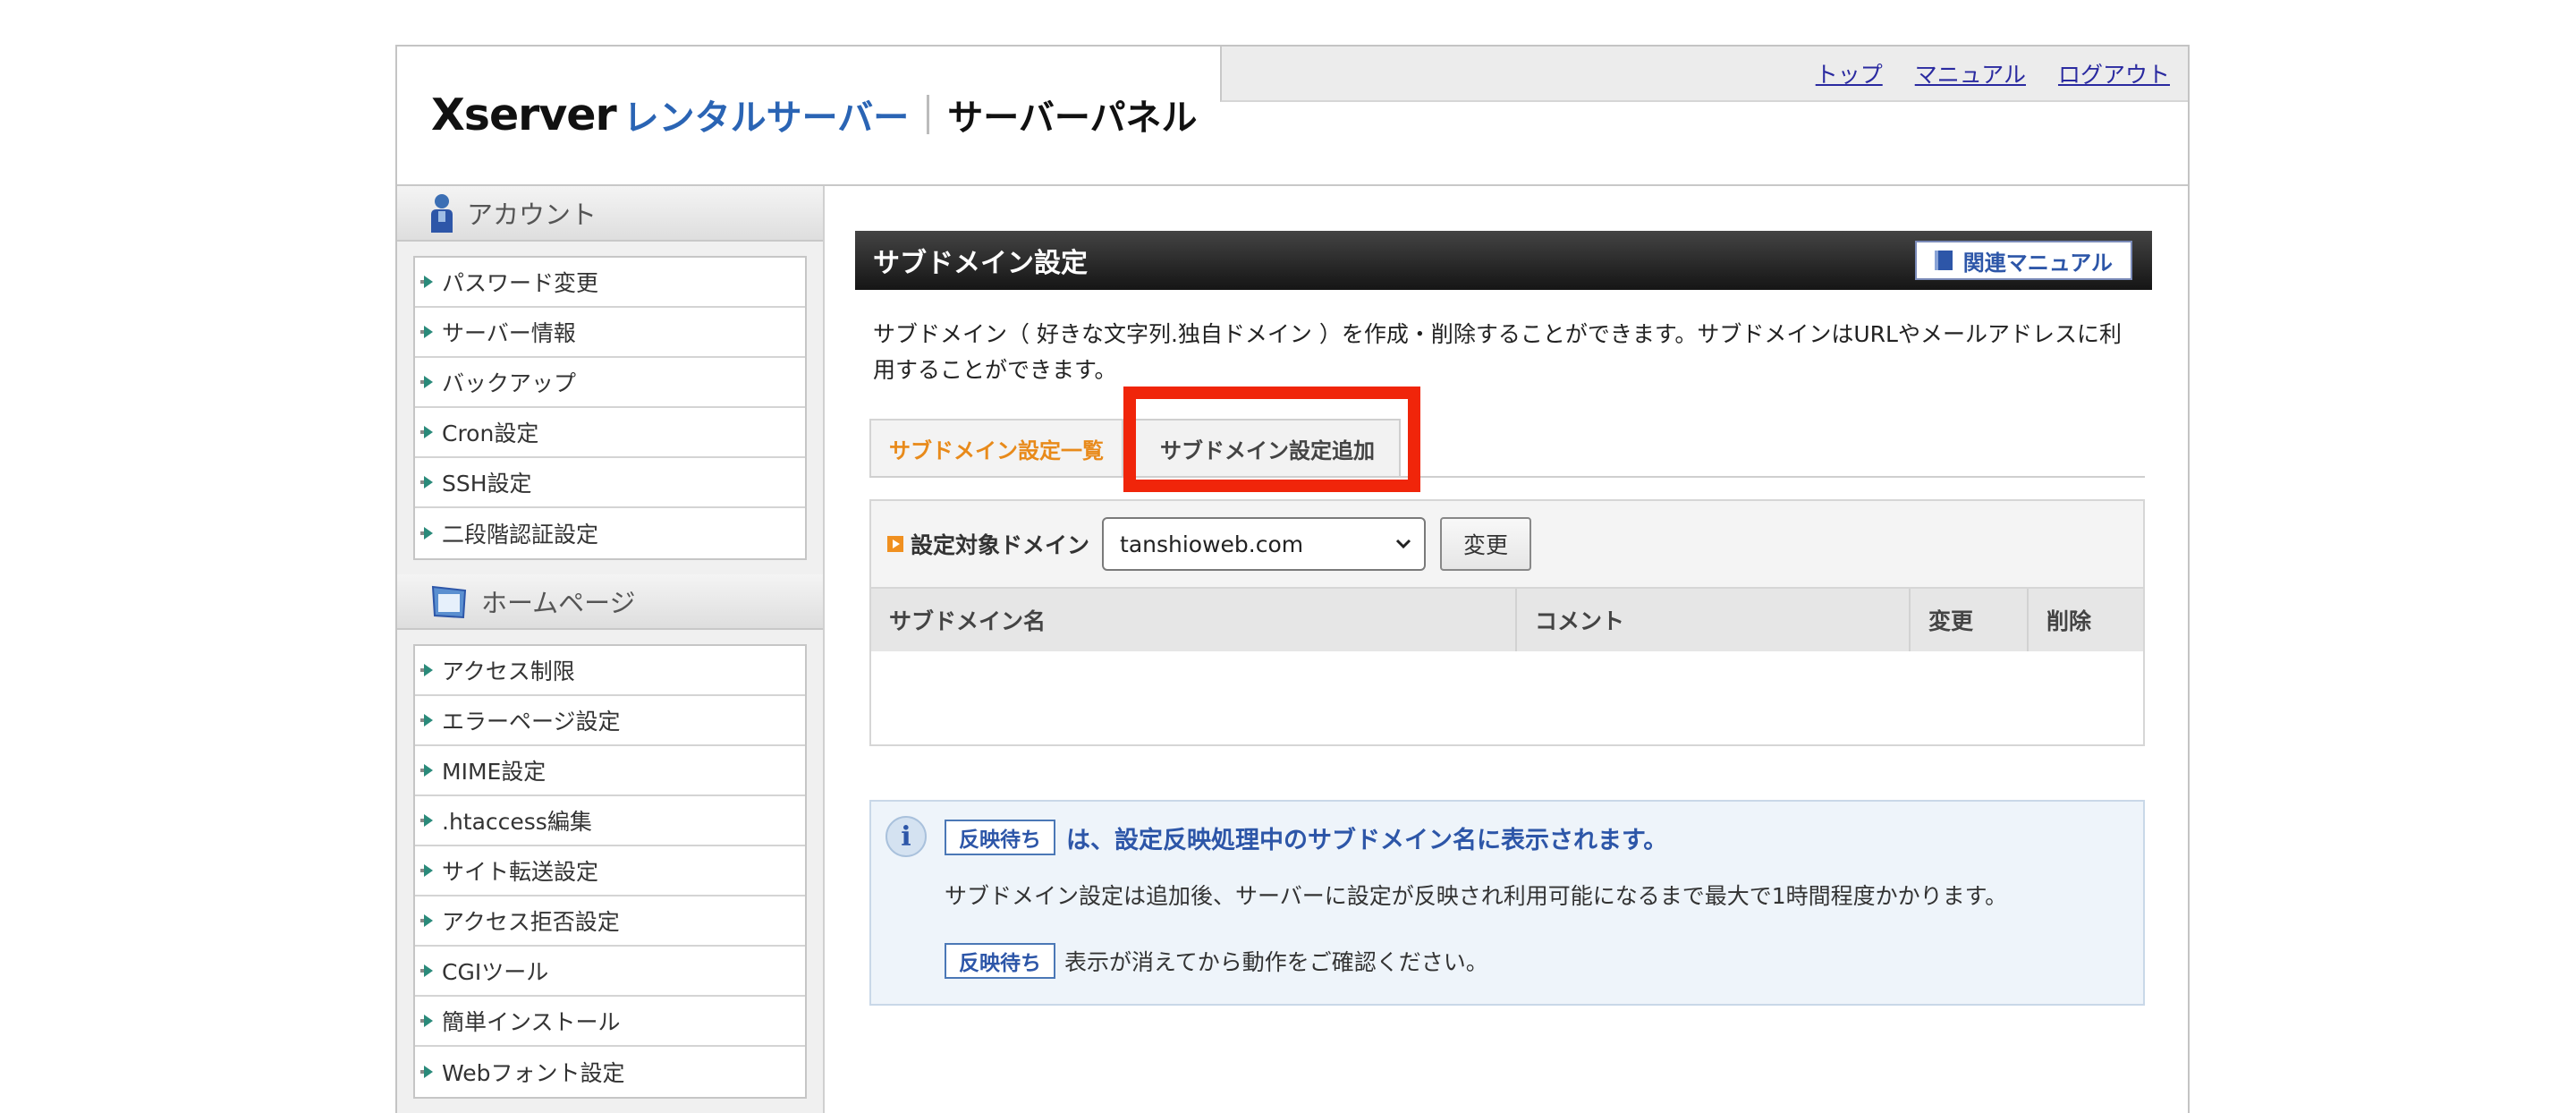  What do you see at coordinates (1292, 116) in the screenshot?
I see `header: Xserver レンタルサーバー サーバーパネル トップ マニュアル ログアウト` at bounding box center [1292, 116].